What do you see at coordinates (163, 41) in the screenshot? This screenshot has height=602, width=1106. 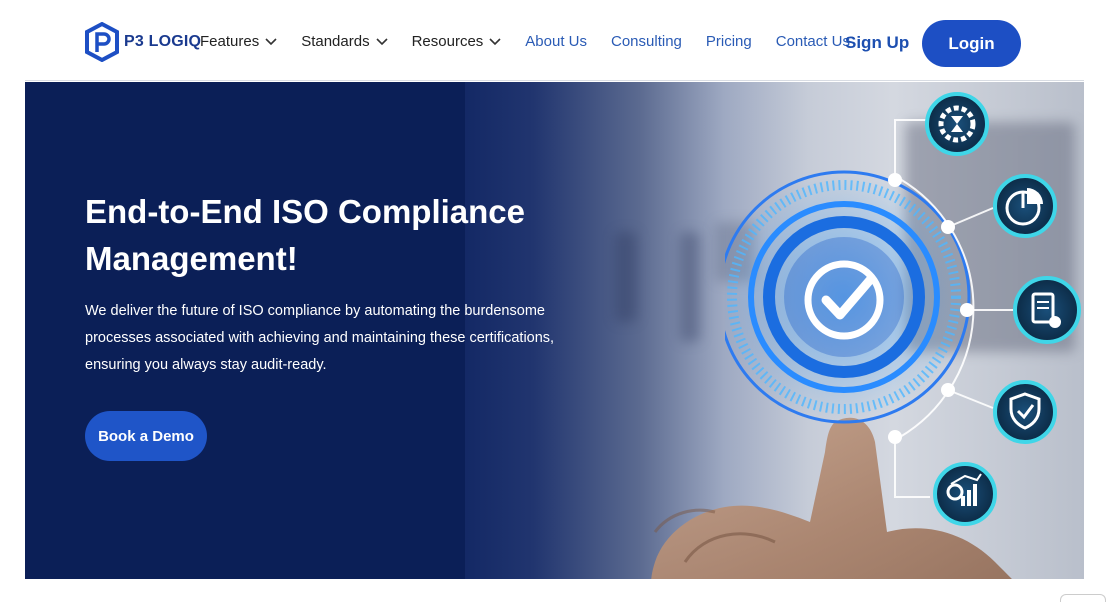 I see `brand-name: P3 LOGIQ` at bounding box center [163, 41].